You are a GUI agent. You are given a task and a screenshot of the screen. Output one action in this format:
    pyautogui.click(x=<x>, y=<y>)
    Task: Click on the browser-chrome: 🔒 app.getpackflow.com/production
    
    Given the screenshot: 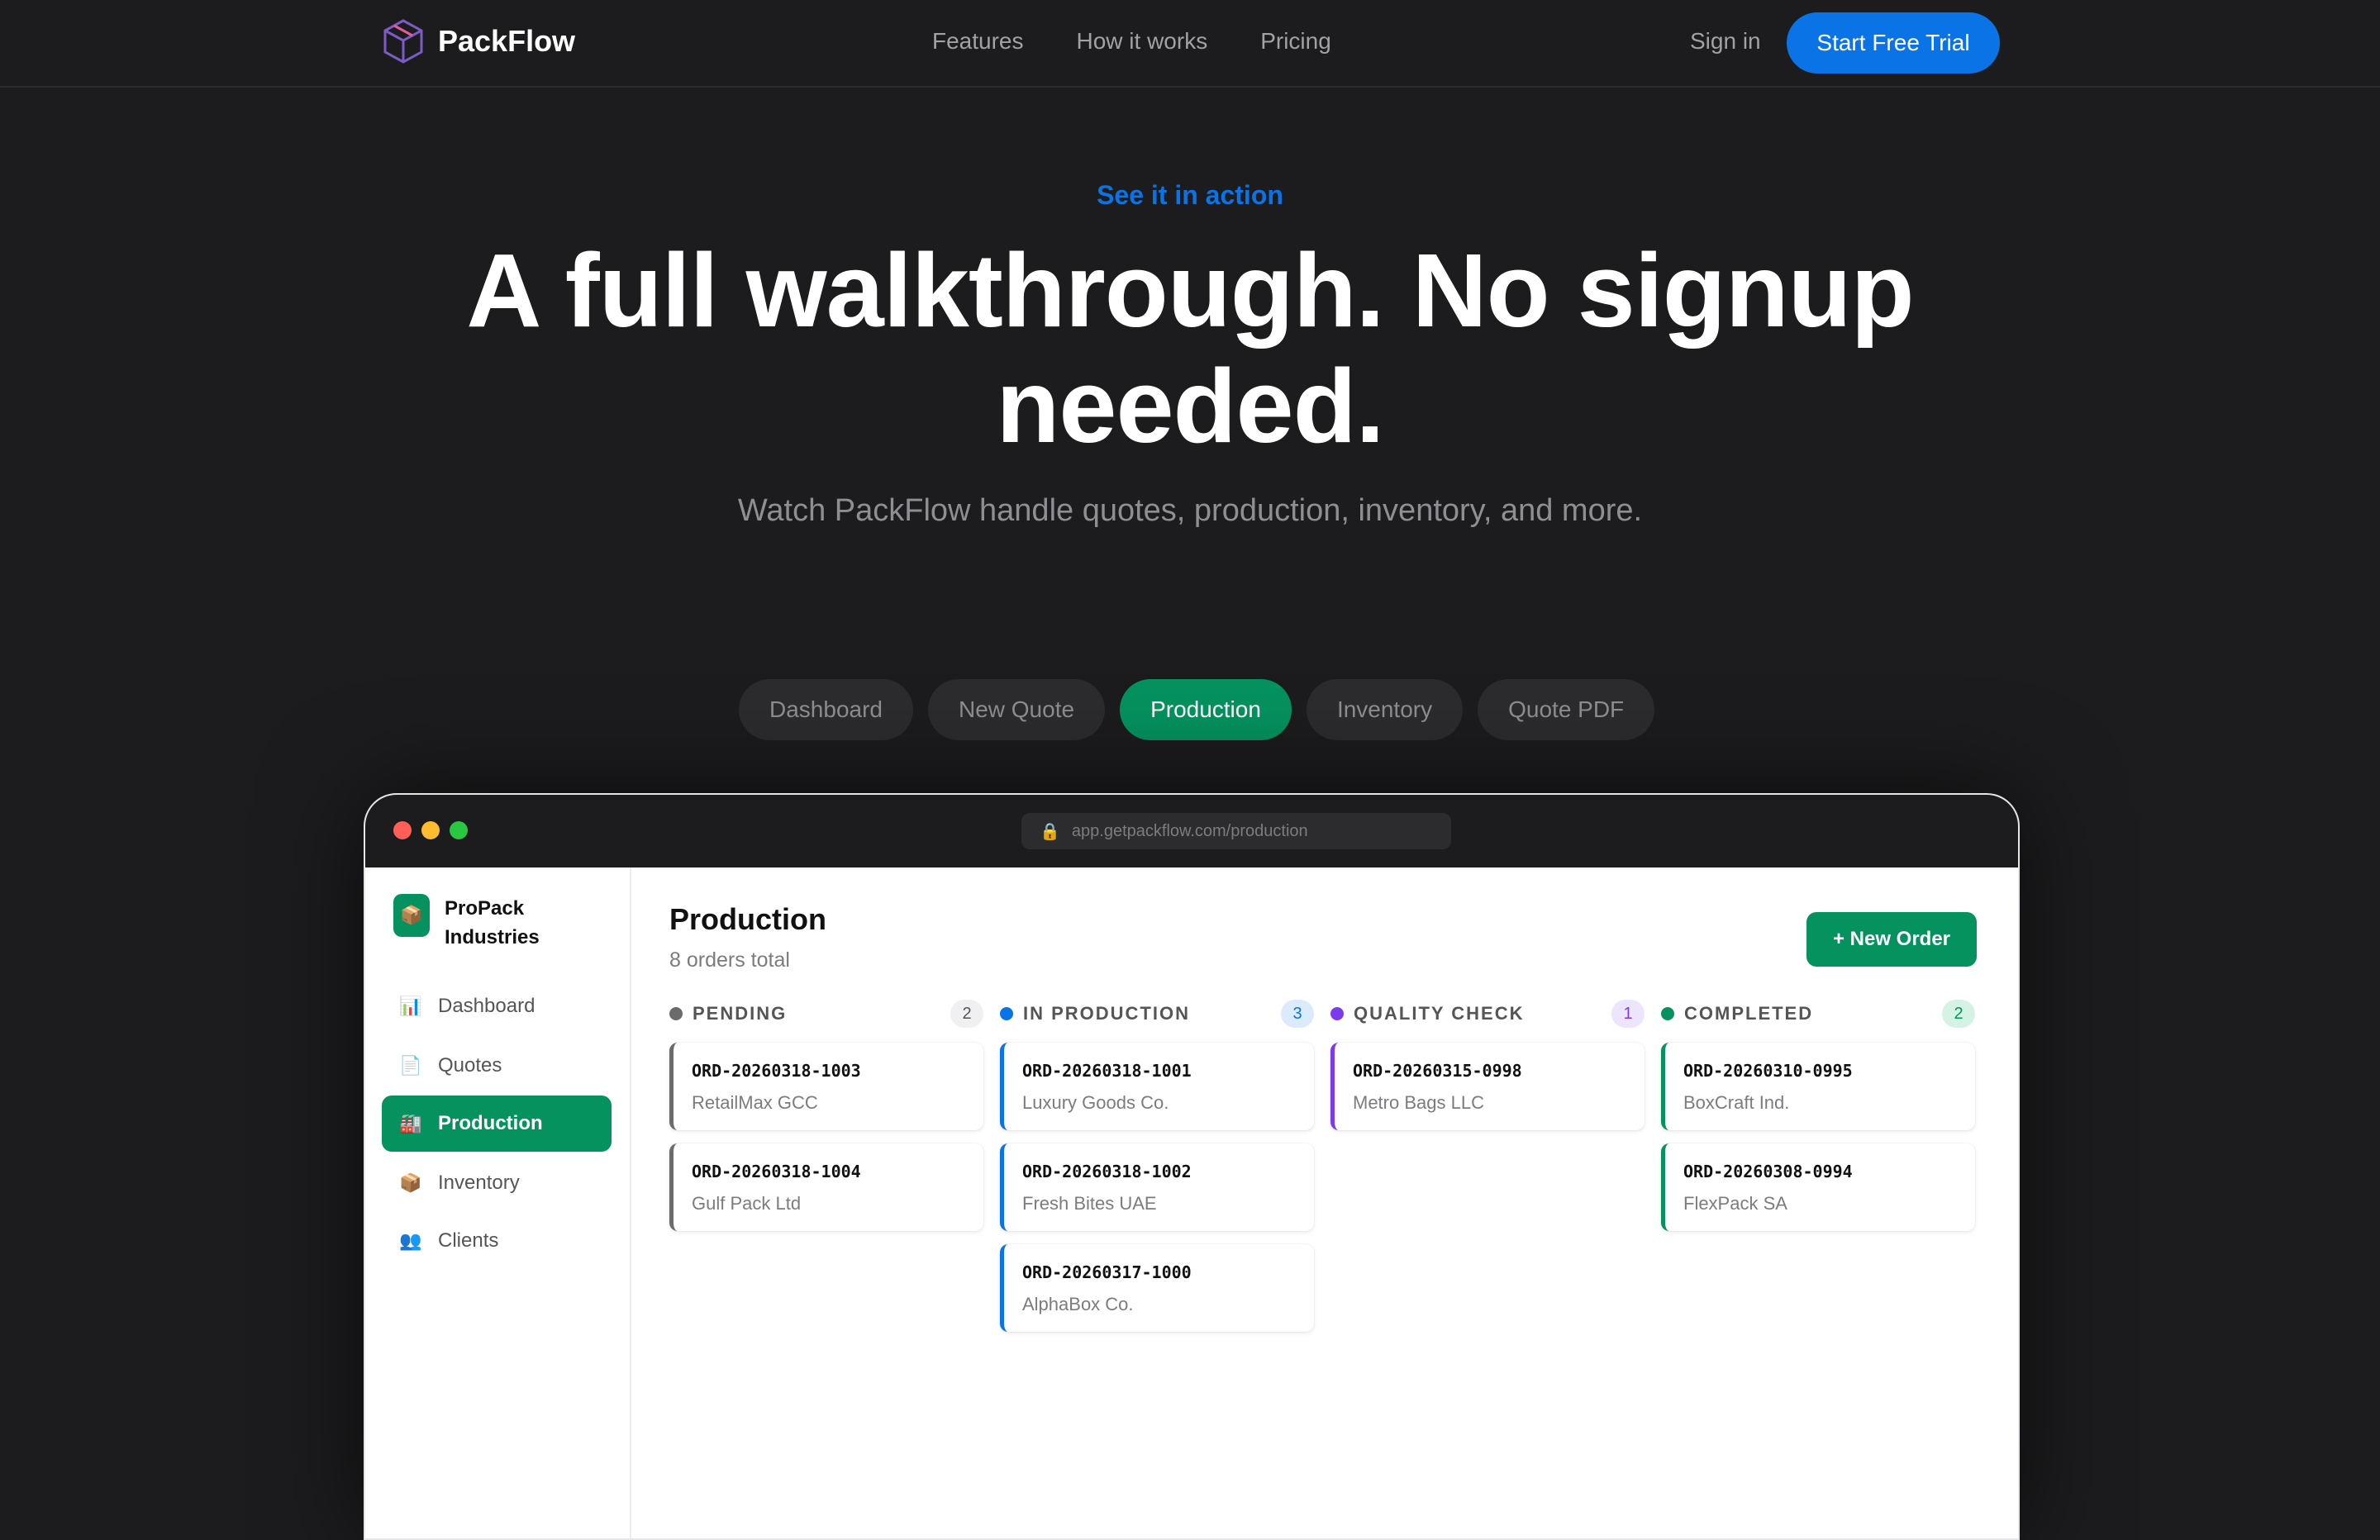 What is the action you would take?
    pyautogui.click(x=1191, y=831)
    